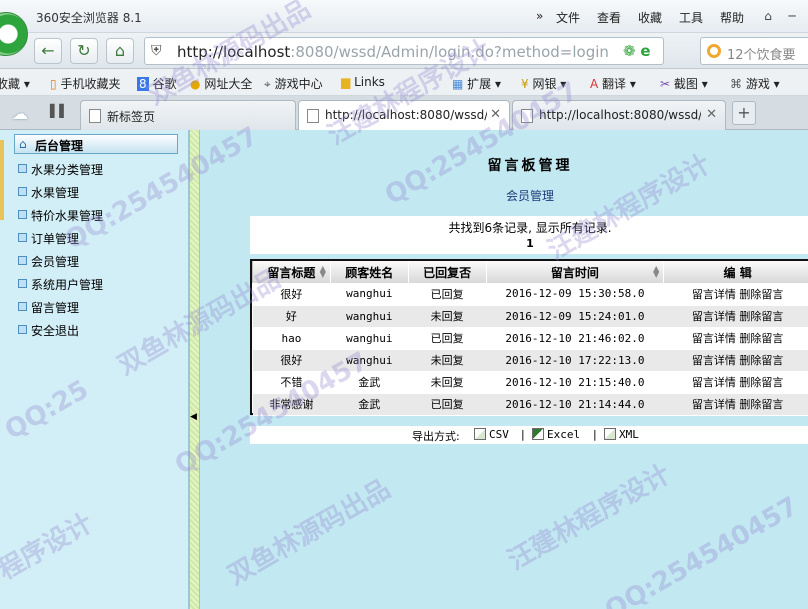 The width and height of the screenshot is (808, 609). Describe the element at coordinates (363, 82) in the screenshot. I see `bookmark-links: ▆ Links` at that location.